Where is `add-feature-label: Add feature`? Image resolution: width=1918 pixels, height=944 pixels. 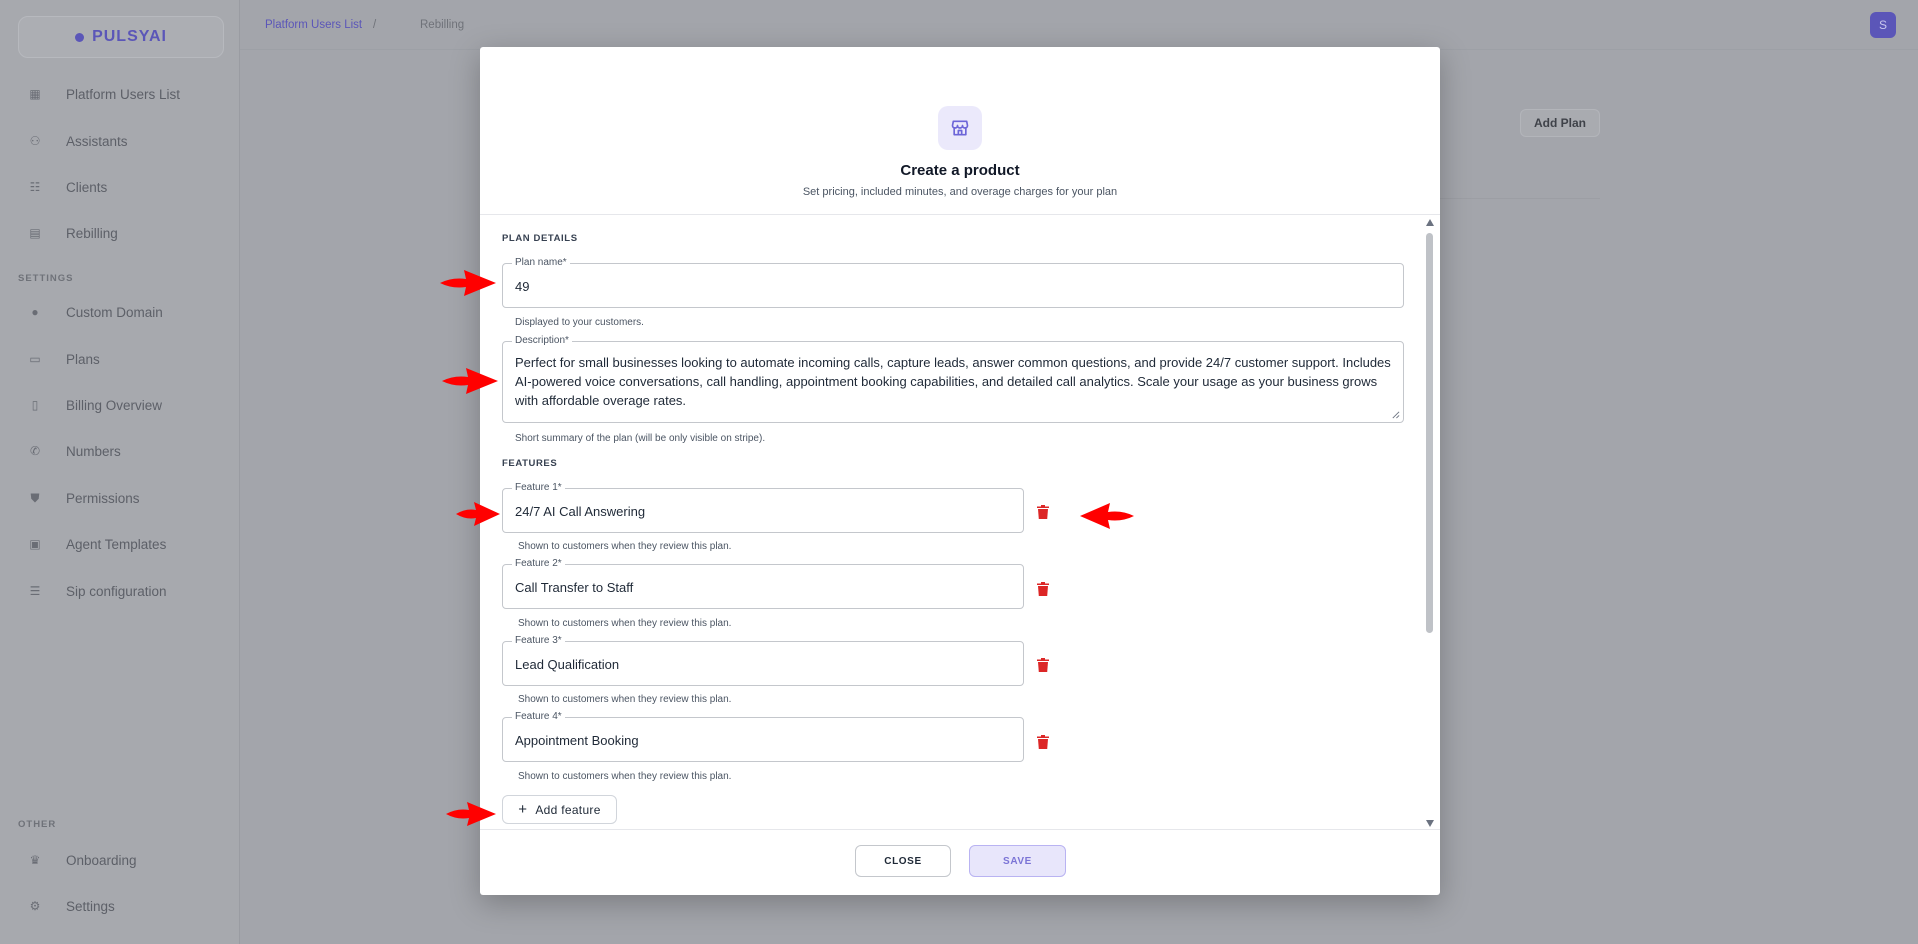 add-feature-label: Add feature is located at coordinates (568, 809).